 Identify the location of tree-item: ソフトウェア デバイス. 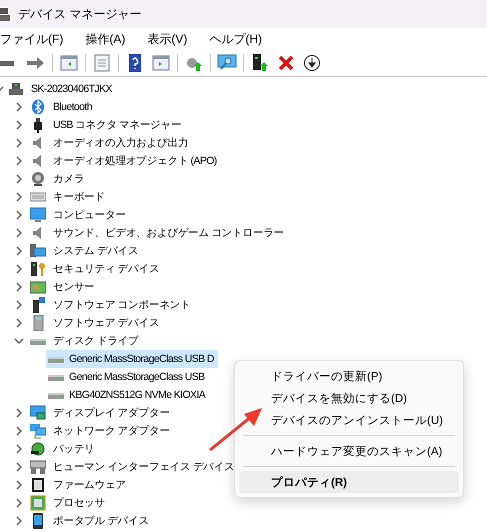
(106, 323).